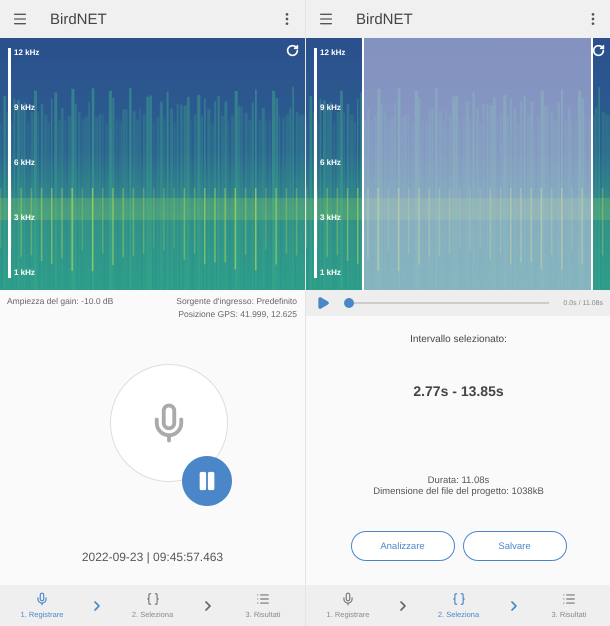 Image resolution: width=610 pixels, height=626 pixels. I want to click on file-size-text: Dimensione del file del progetto: 1038kB, so click(458, 491).